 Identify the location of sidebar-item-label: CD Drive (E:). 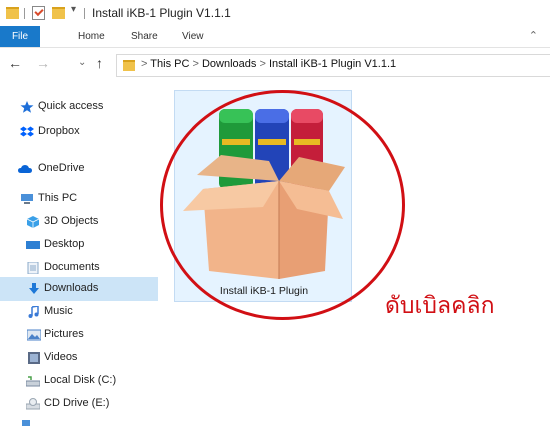
(77, 403).